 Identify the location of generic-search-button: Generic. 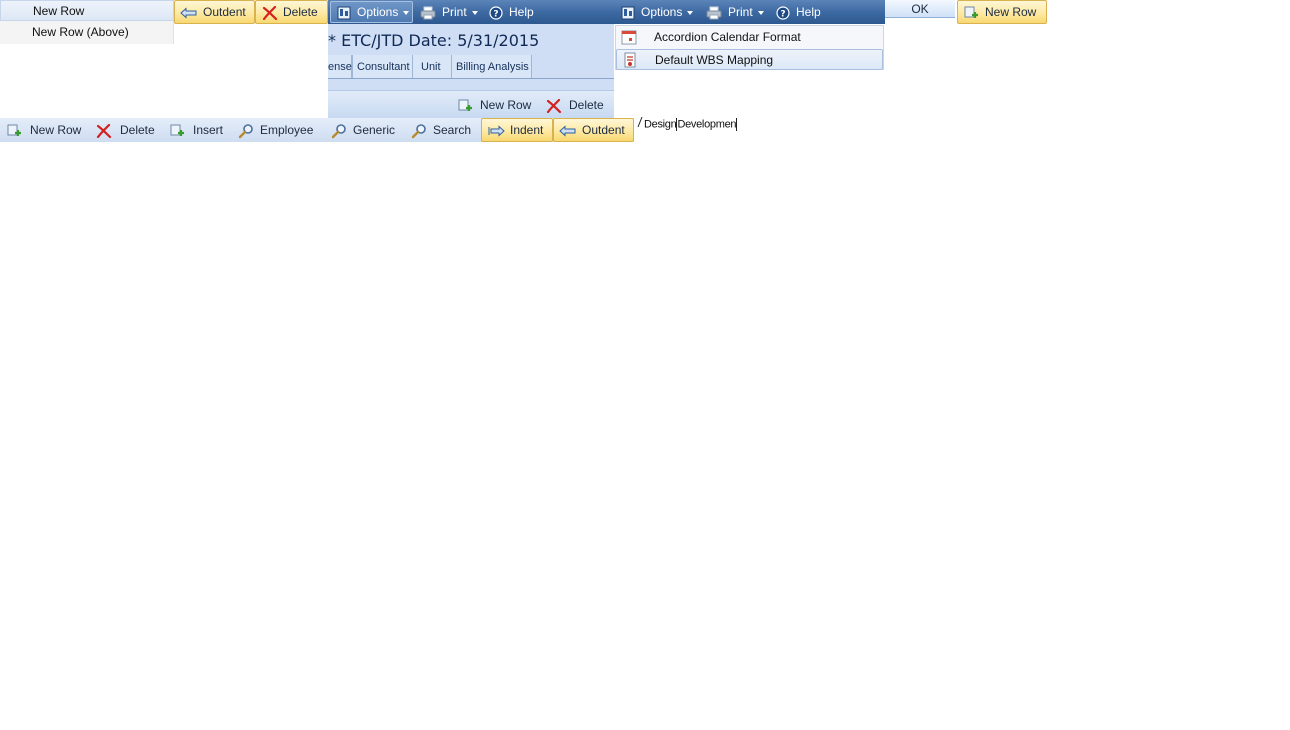
(363, 130).